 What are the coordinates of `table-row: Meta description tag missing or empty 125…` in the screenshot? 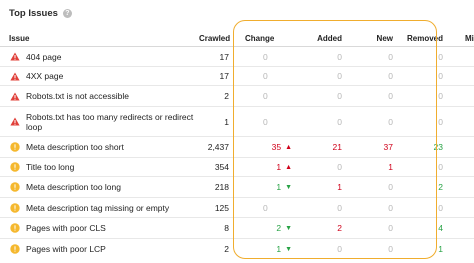 It's located at (237, 207).